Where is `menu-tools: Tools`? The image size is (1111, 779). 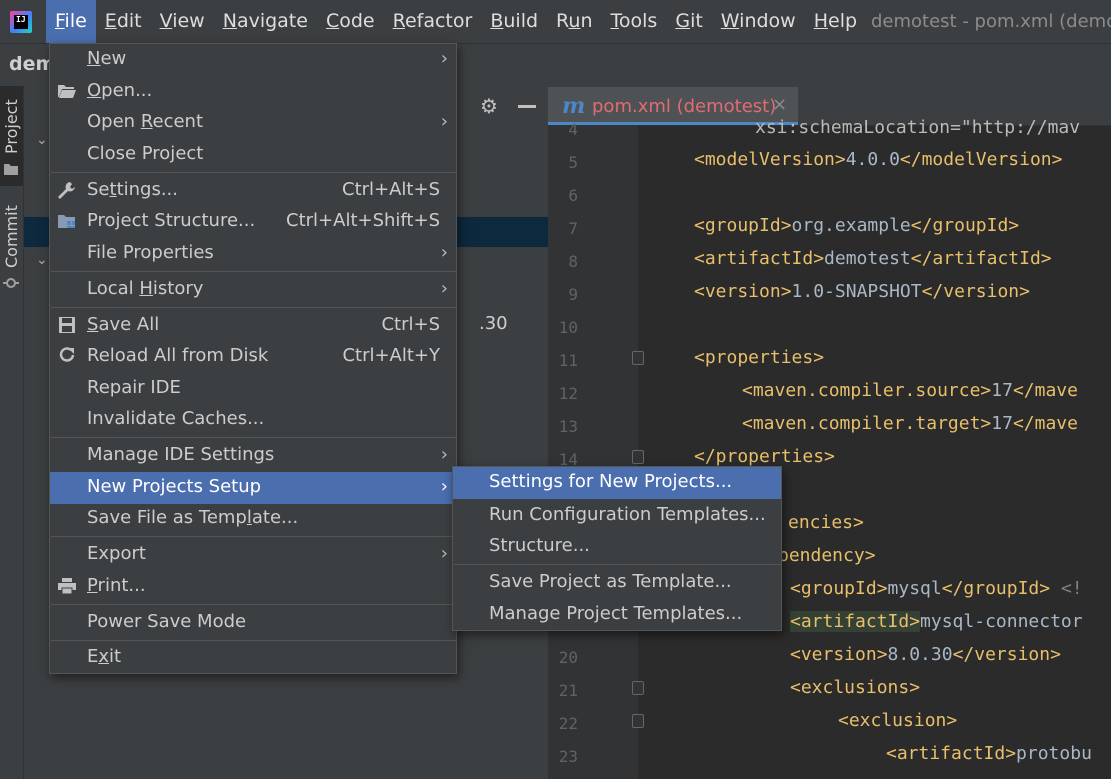
menu-tools: Tools is located at coordinates (634, 21).